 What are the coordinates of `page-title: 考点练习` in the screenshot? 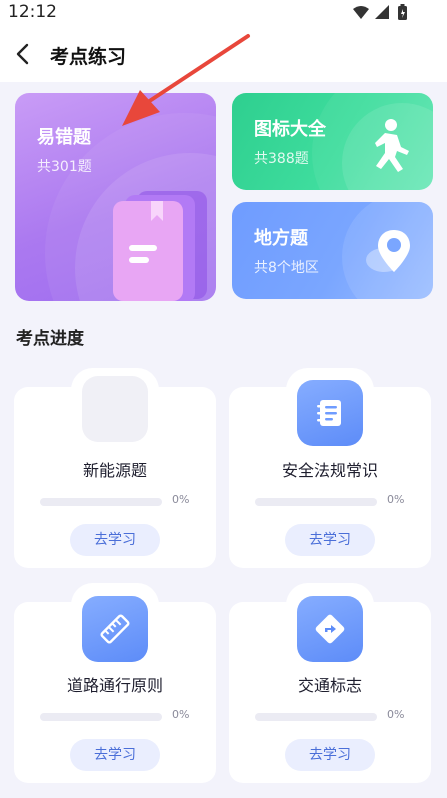 It's located at (88, 57).